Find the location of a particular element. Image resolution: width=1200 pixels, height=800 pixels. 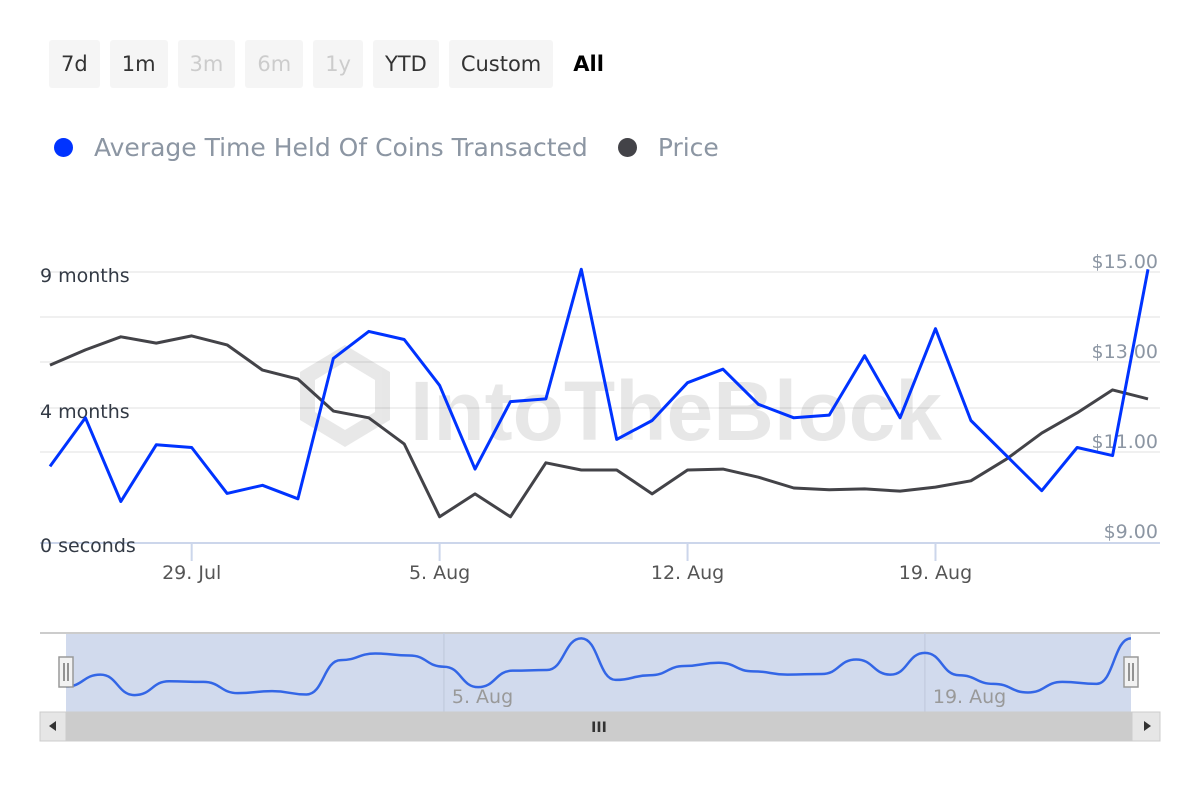

x-tick-label: 5. Aug is located at coordinates (439, 573).